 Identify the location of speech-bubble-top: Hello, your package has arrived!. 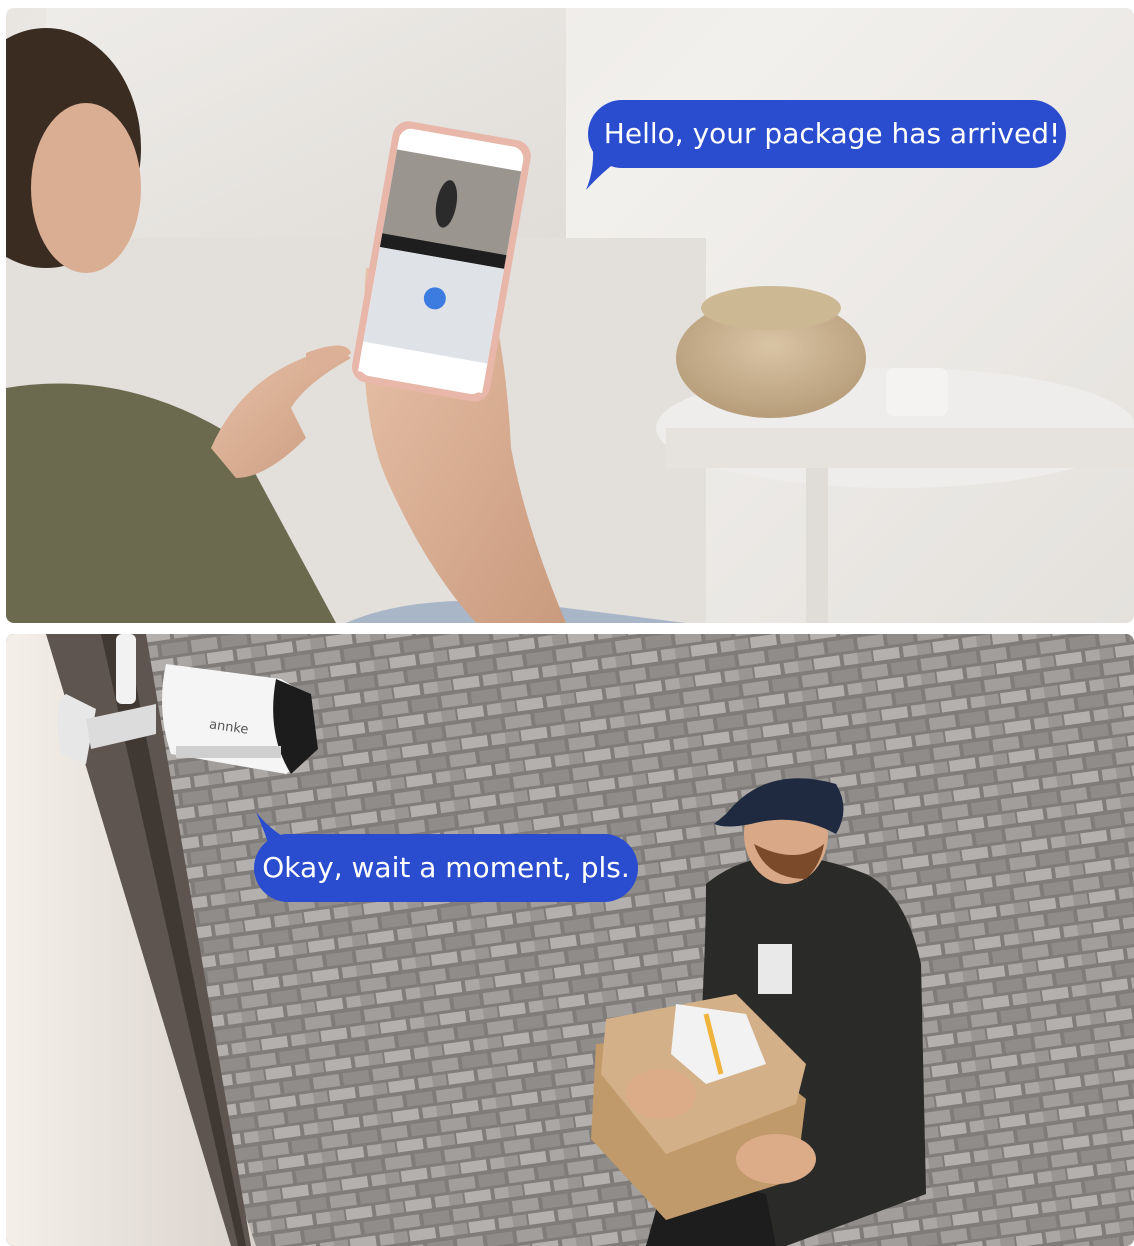
(827, 134).